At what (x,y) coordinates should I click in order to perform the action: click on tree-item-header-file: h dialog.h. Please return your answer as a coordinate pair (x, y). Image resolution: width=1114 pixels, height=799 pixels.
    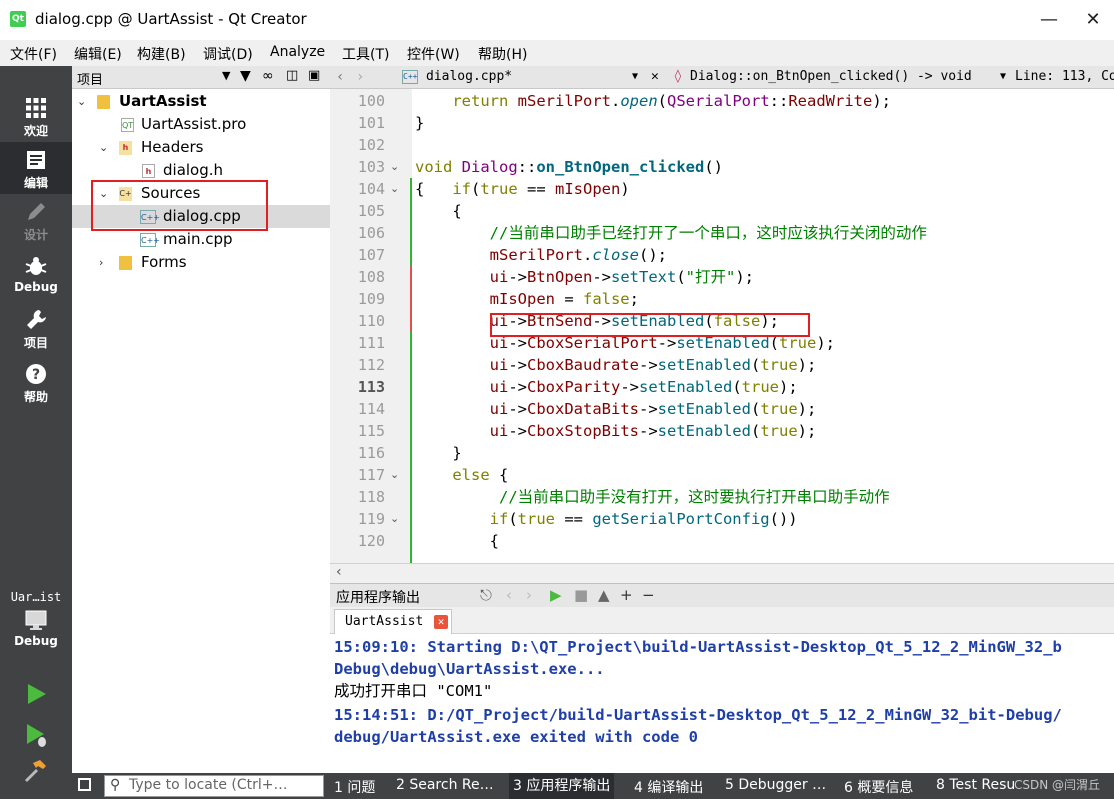
    Looking at the image, I should click on (201, 170).